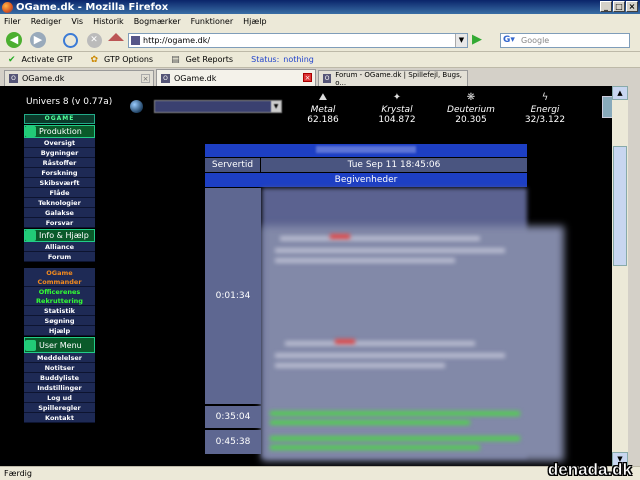  I want to click on menu-oversigt: Oversigt, so click(59, 143).